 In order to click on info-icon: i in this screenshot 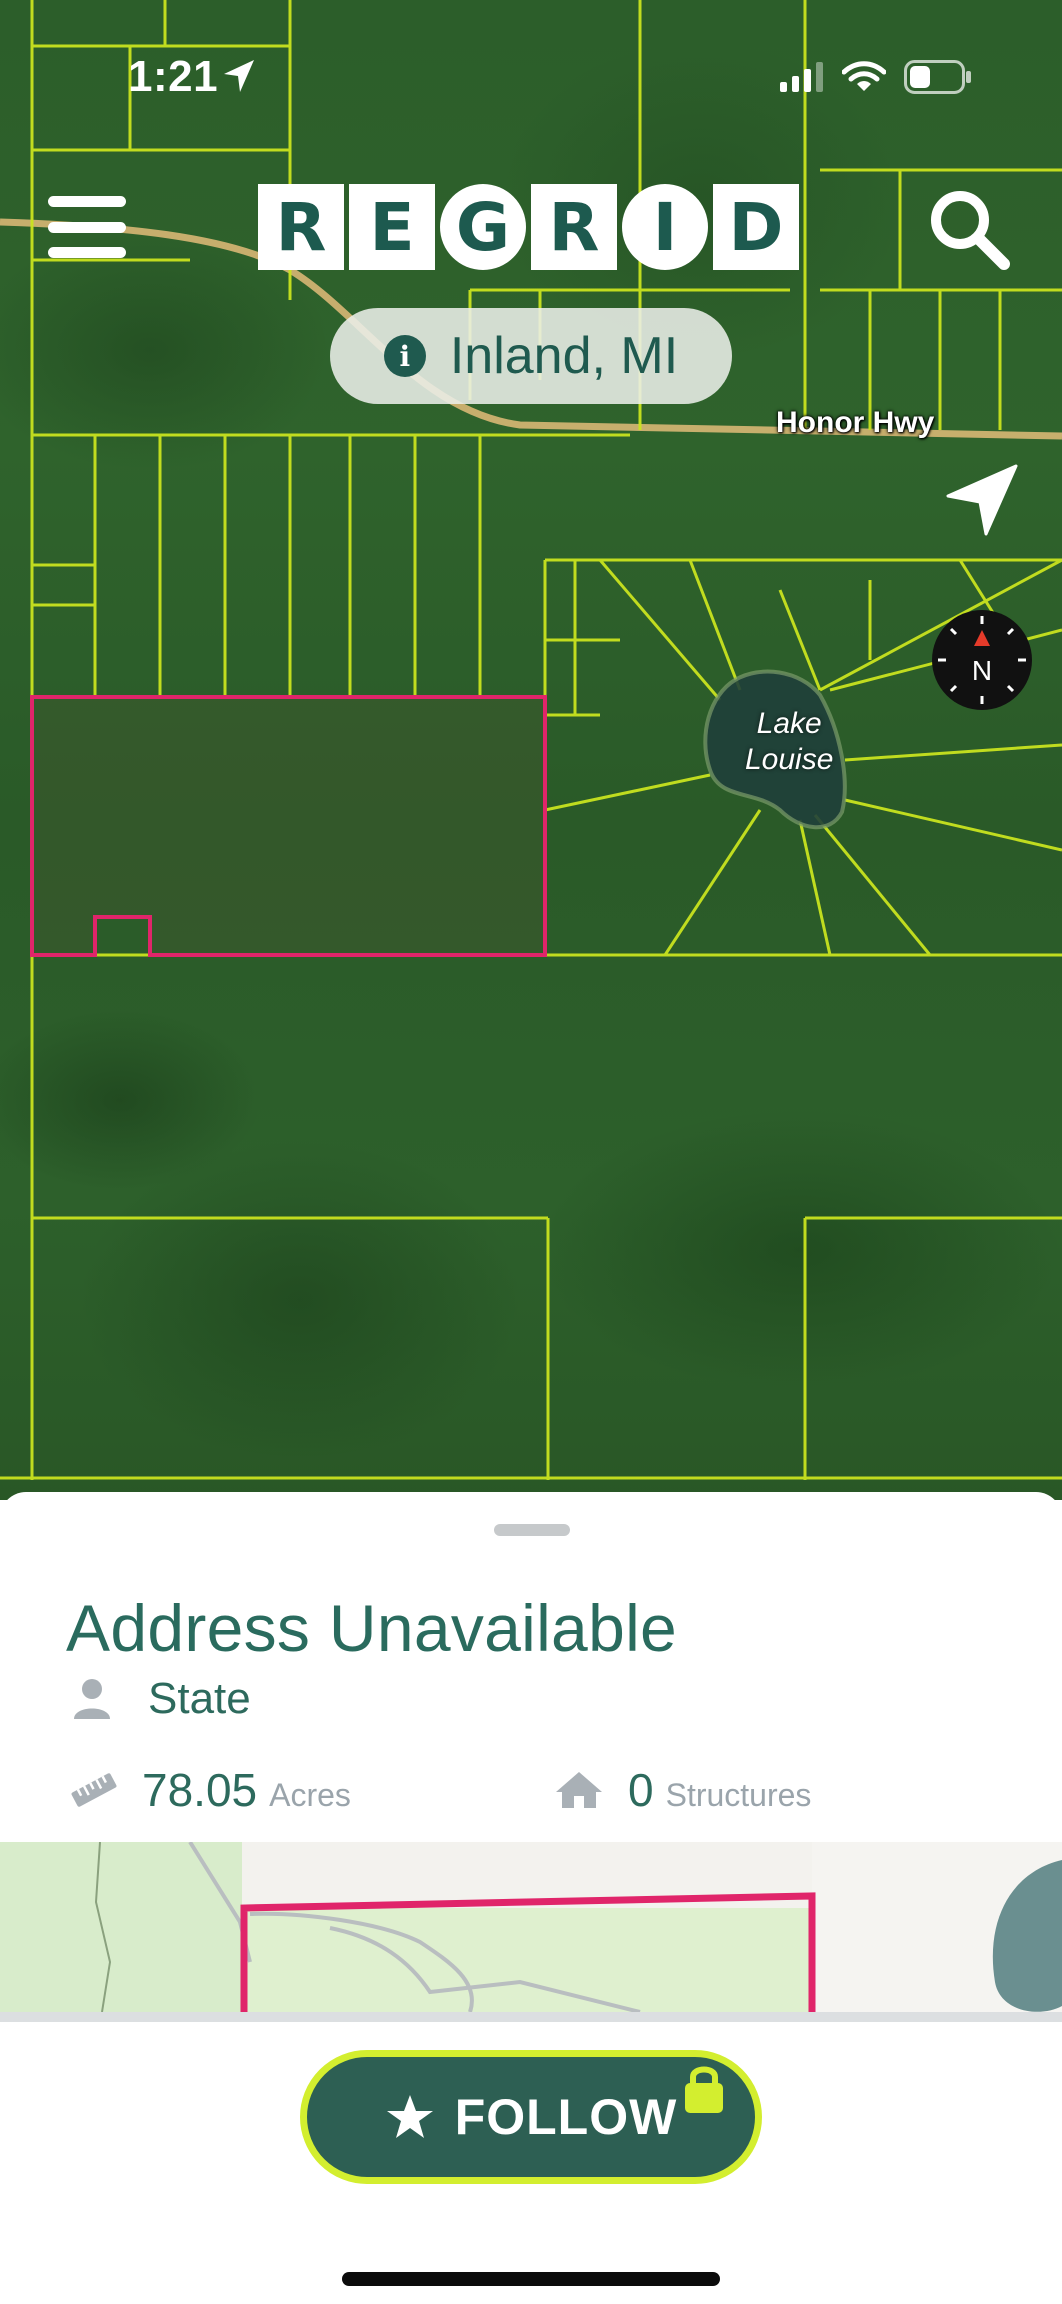, I will do `click(404, 356)`.